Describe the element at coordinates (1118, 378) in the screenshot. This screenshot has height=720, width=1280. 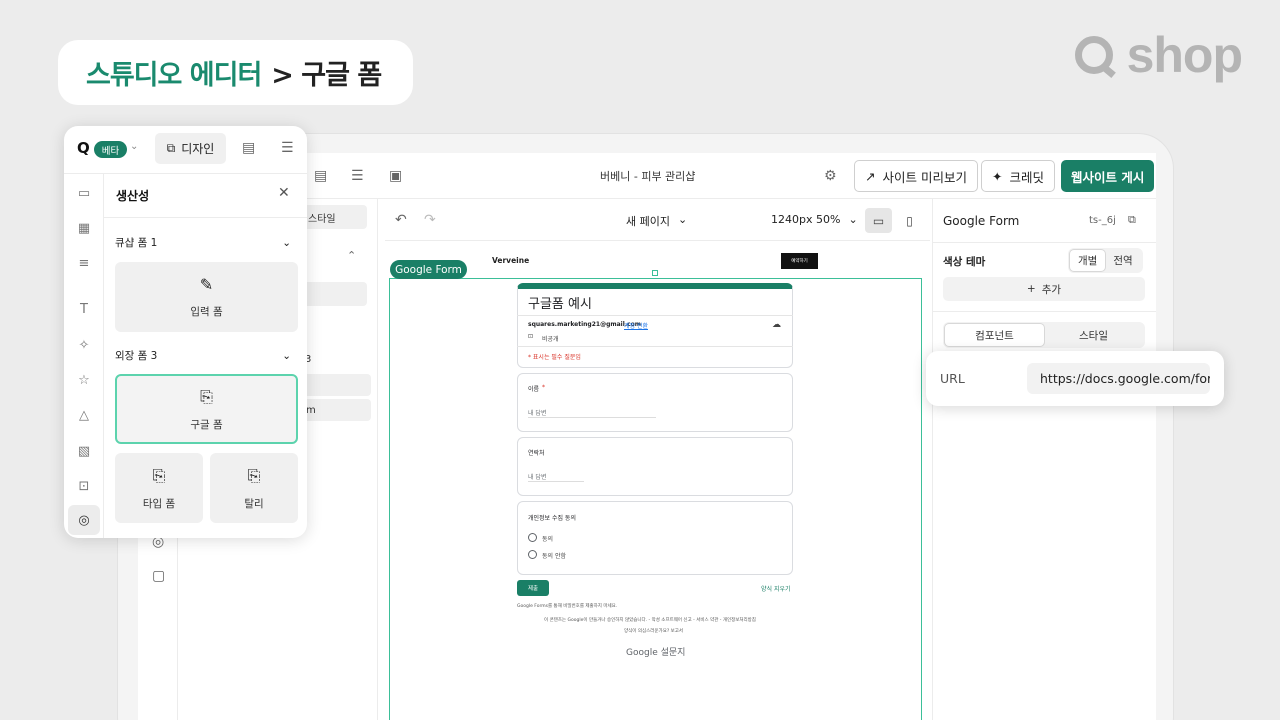
I see `url-input: https://docs.google.com/forms` at that location.